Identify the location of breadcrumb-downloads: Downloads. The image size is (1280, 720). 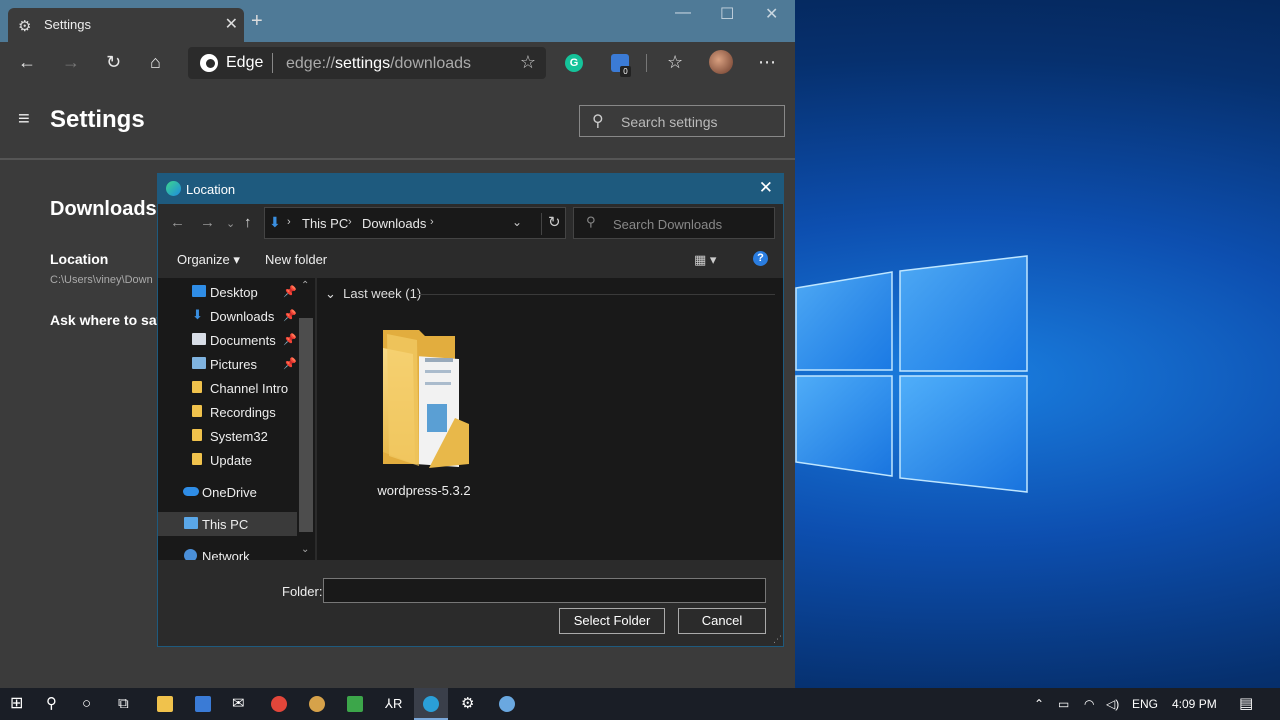
(394, 223).